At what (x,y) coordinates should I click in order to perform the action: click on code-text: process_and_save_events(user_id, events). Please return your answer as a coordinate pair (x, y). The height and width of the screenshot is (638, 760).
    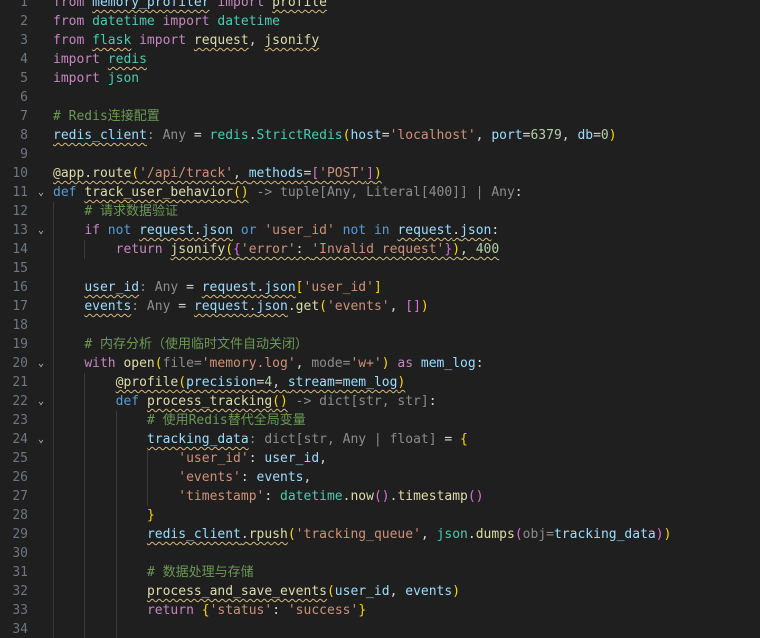
    Looking at the image, I should click on (303, 591).